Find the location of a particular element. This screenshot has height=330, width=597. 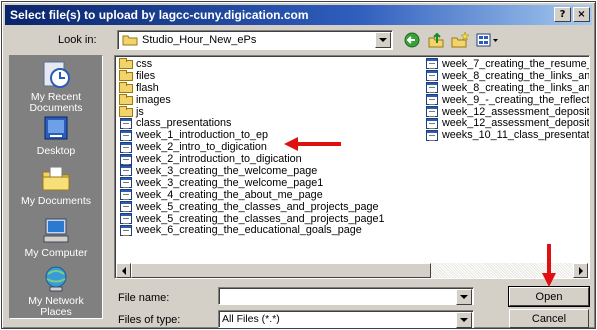

network-places-icon is located at coordinates (56, 279).